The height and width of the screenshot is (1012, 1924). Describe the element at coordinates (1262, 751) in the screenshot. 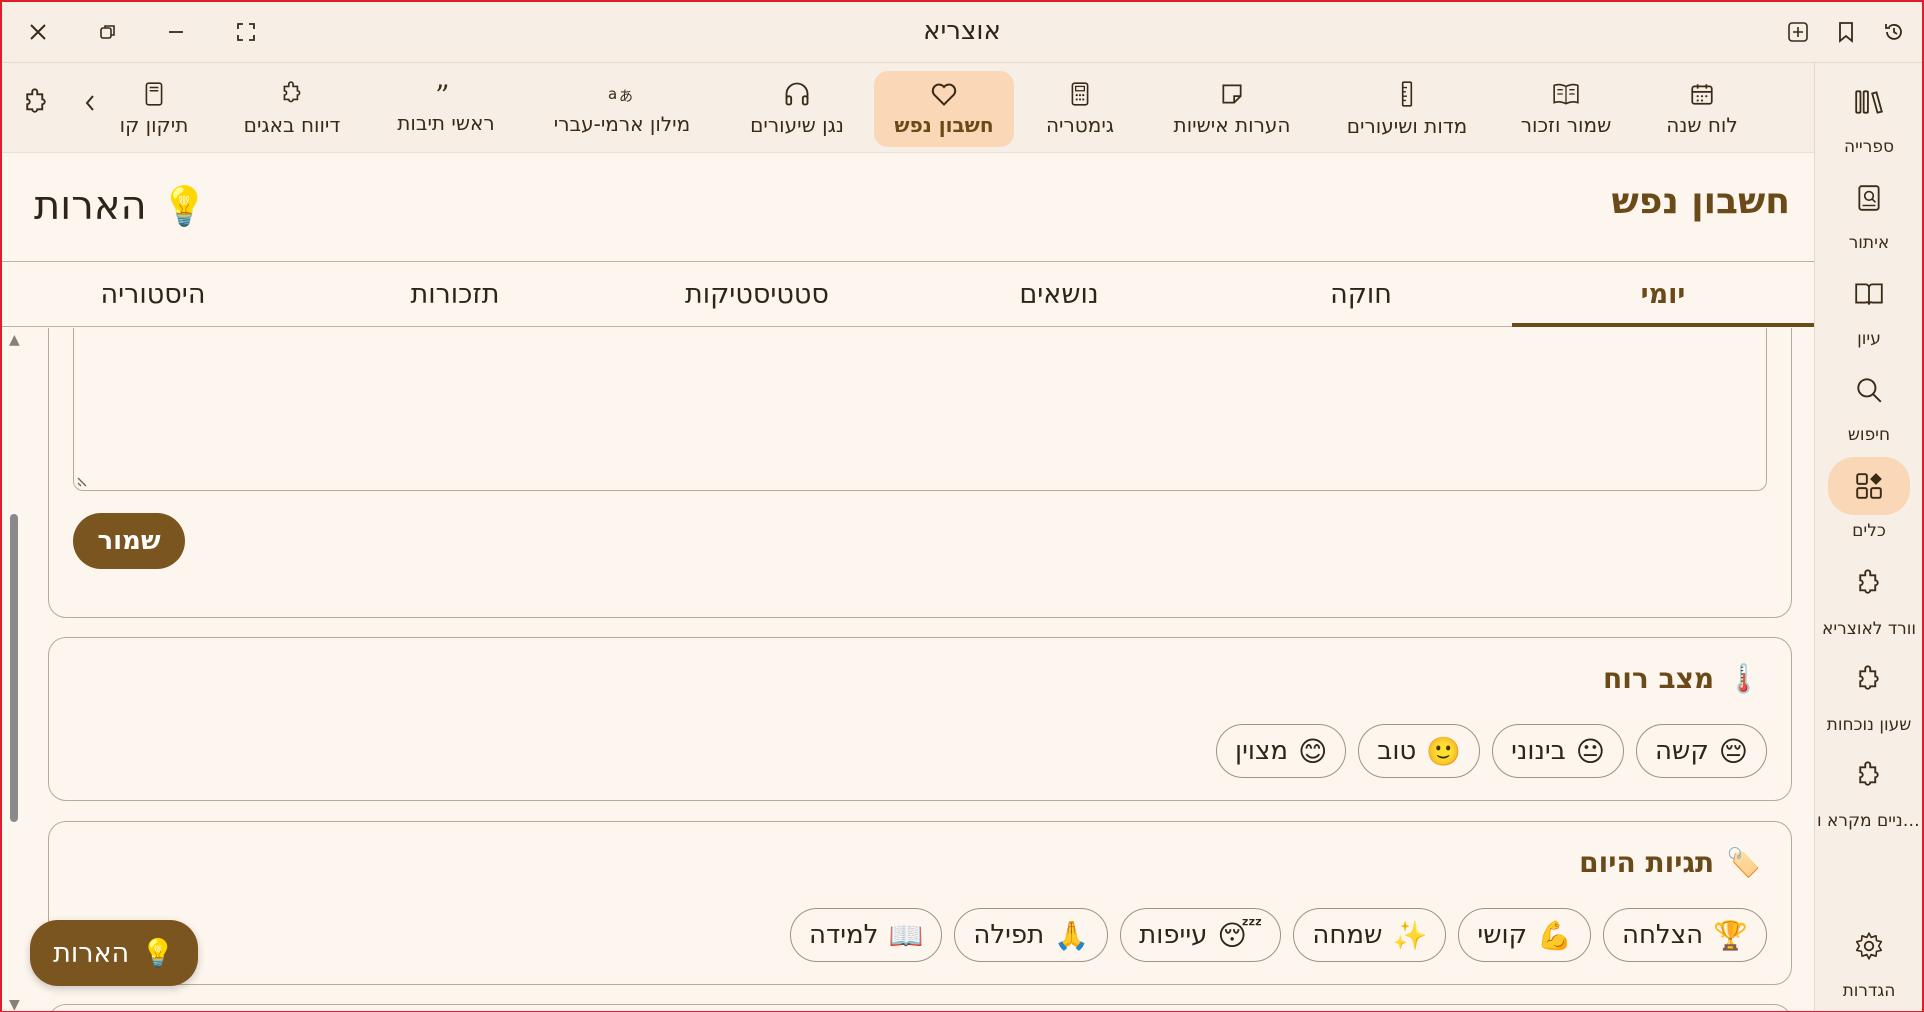

I see `chip-label: מצוין` at that location.